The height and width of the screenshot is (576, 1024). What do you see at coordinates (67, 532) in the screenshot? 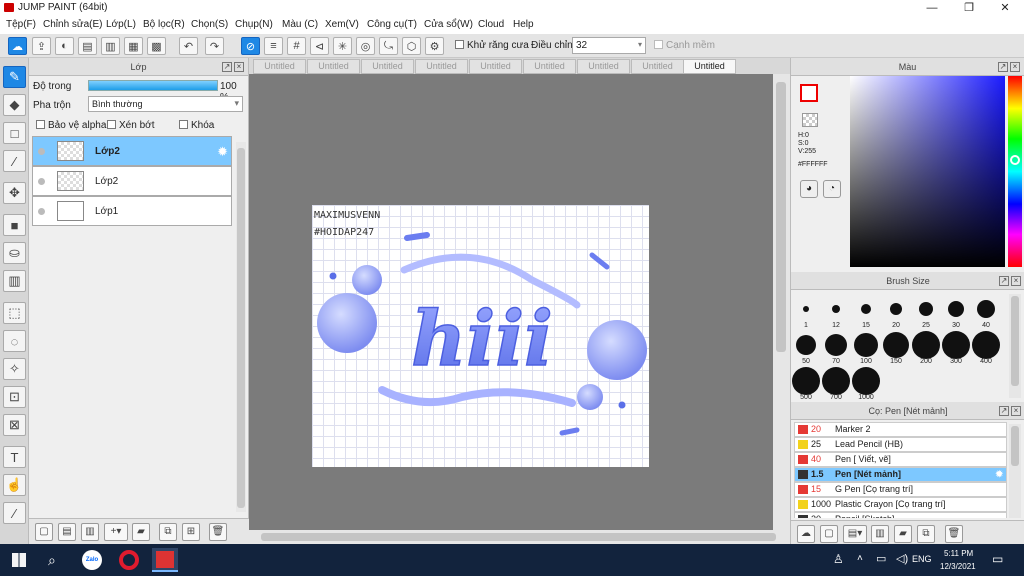
I see `new-layer-8bit-icon: ▤` at bounding box center [67, 532].